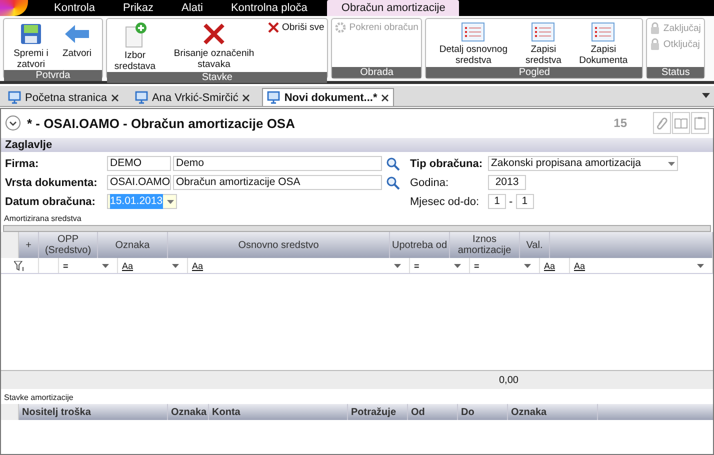  Describe the element at coordinates (139, 182) in the screenshot. I see `code-field: OSAI.OAMO` at that location.